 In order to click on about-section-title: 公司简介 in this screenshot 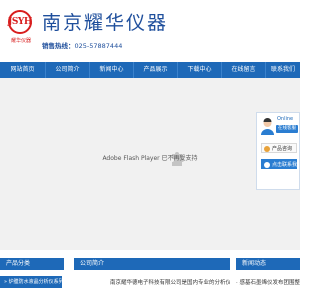, I will do `click(152, 264)`.